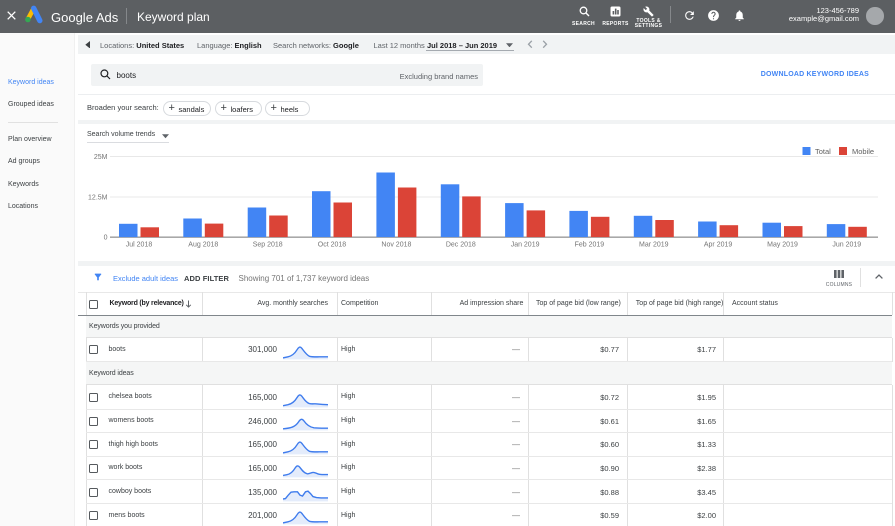 This screenshot has height=526, width=895. Describe the element at coordinates (396, 244) in the screenshot. I see `svg-text: Nov 2018` at that location.